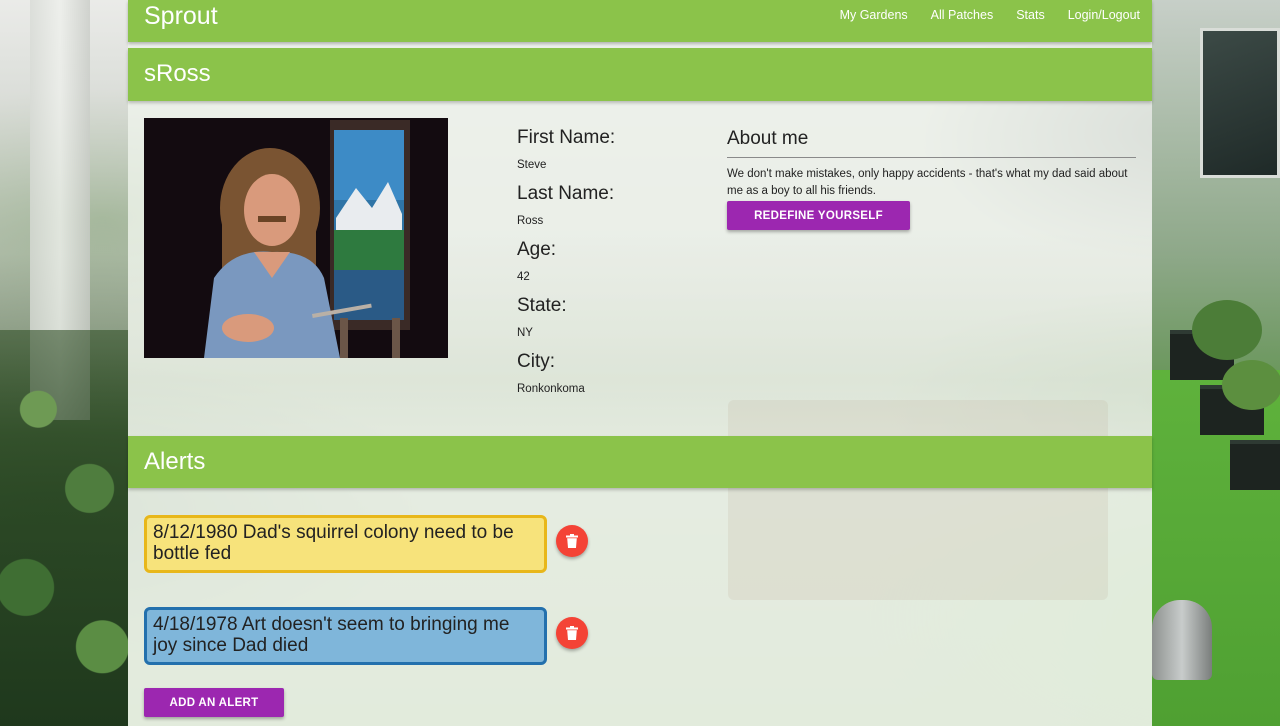 This screenshot has width=1280, height=726. I want to click on alerts-header: Alerts, so click(640, 462).